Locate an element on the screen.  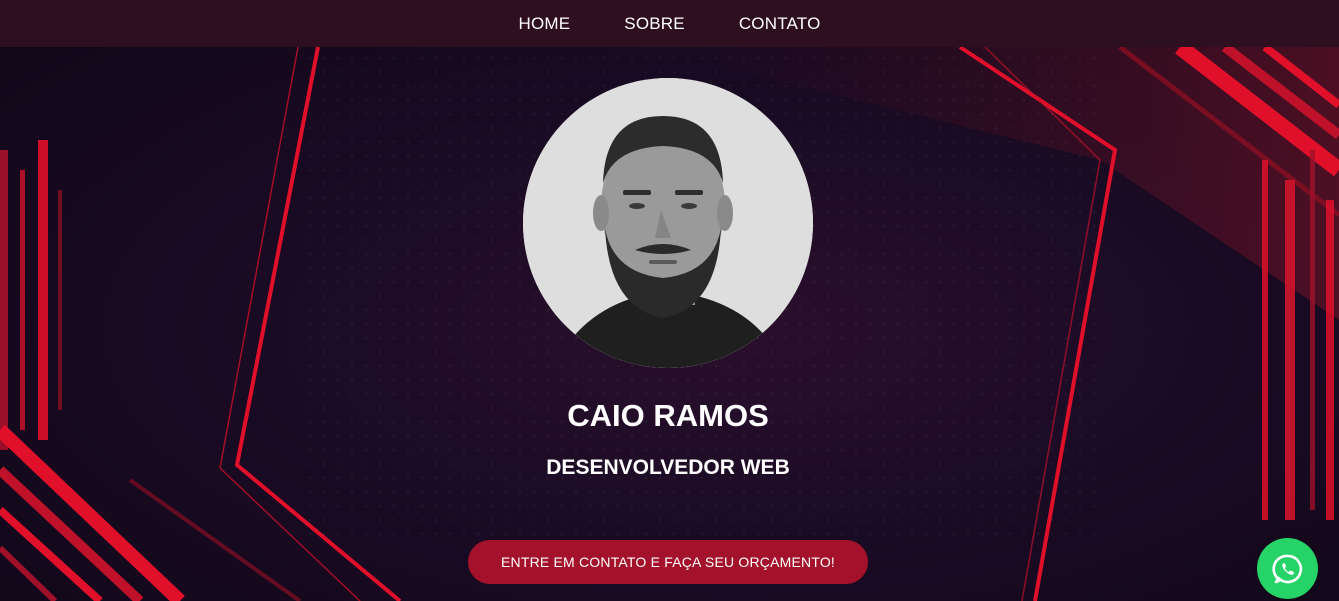
nav-contato-link: CONTATO is located at coordinates (780, 24).